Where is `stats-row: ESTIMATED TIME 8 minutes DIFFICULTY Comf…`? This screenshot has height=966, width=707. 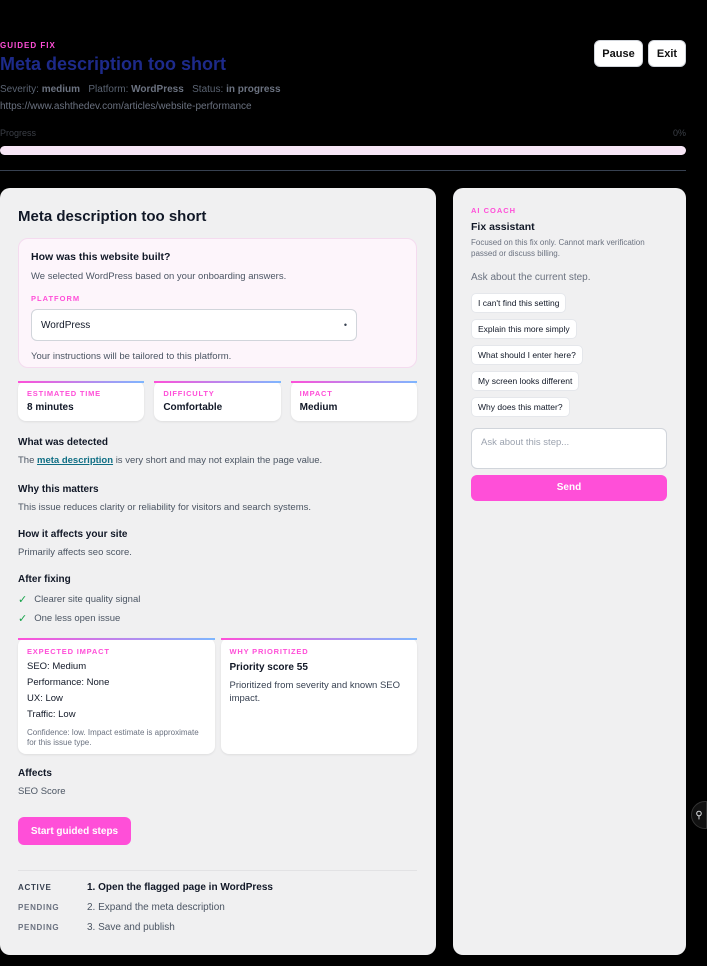
stats-row: ESTIMATED TIME 8 minutes DIFFICULTY Comf… is located at coordinates (217, 401).